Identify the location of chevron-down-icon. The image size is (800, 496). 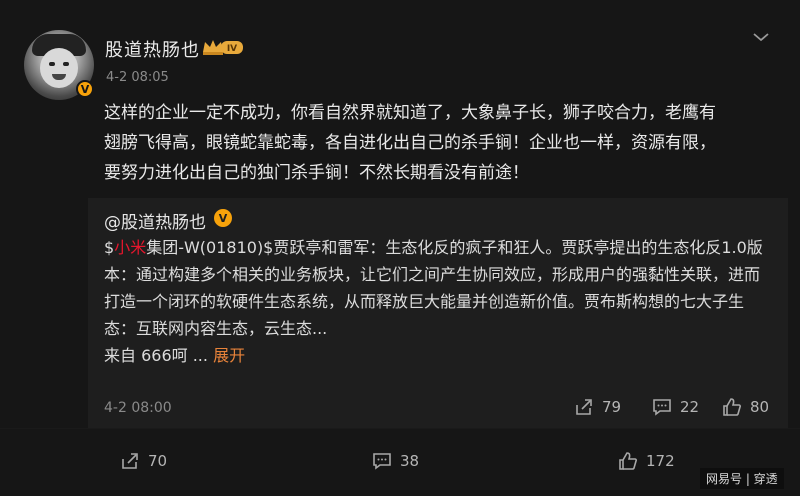
(761, 37).